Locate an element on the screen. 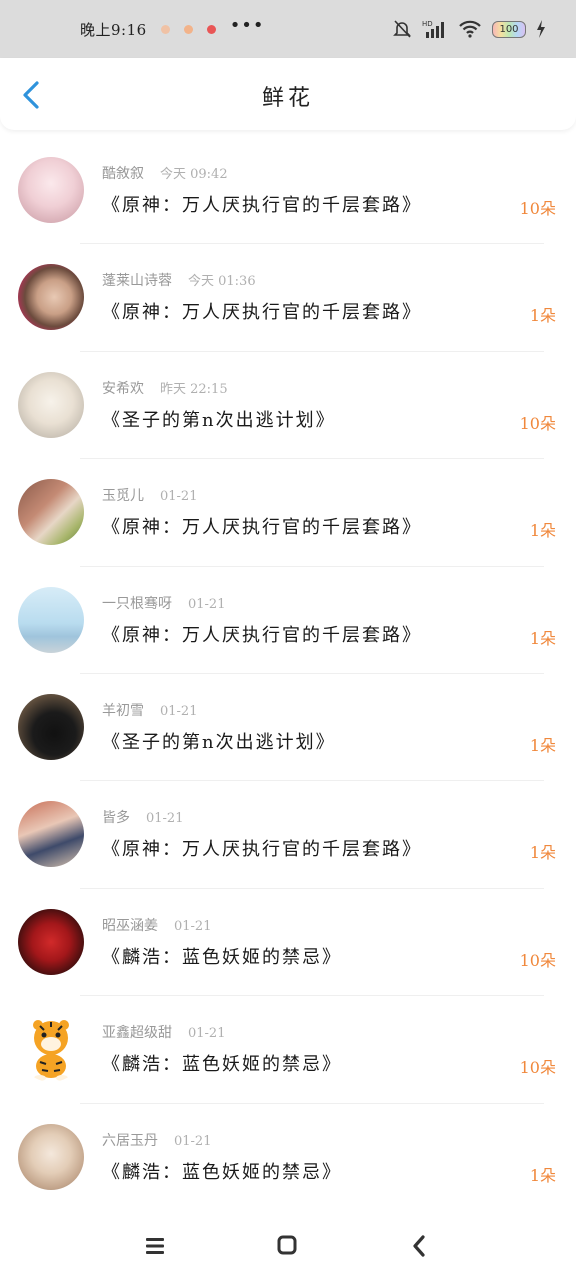 The image size is (576, 1280). home-square-icon is located at coordinates (287, 1246).